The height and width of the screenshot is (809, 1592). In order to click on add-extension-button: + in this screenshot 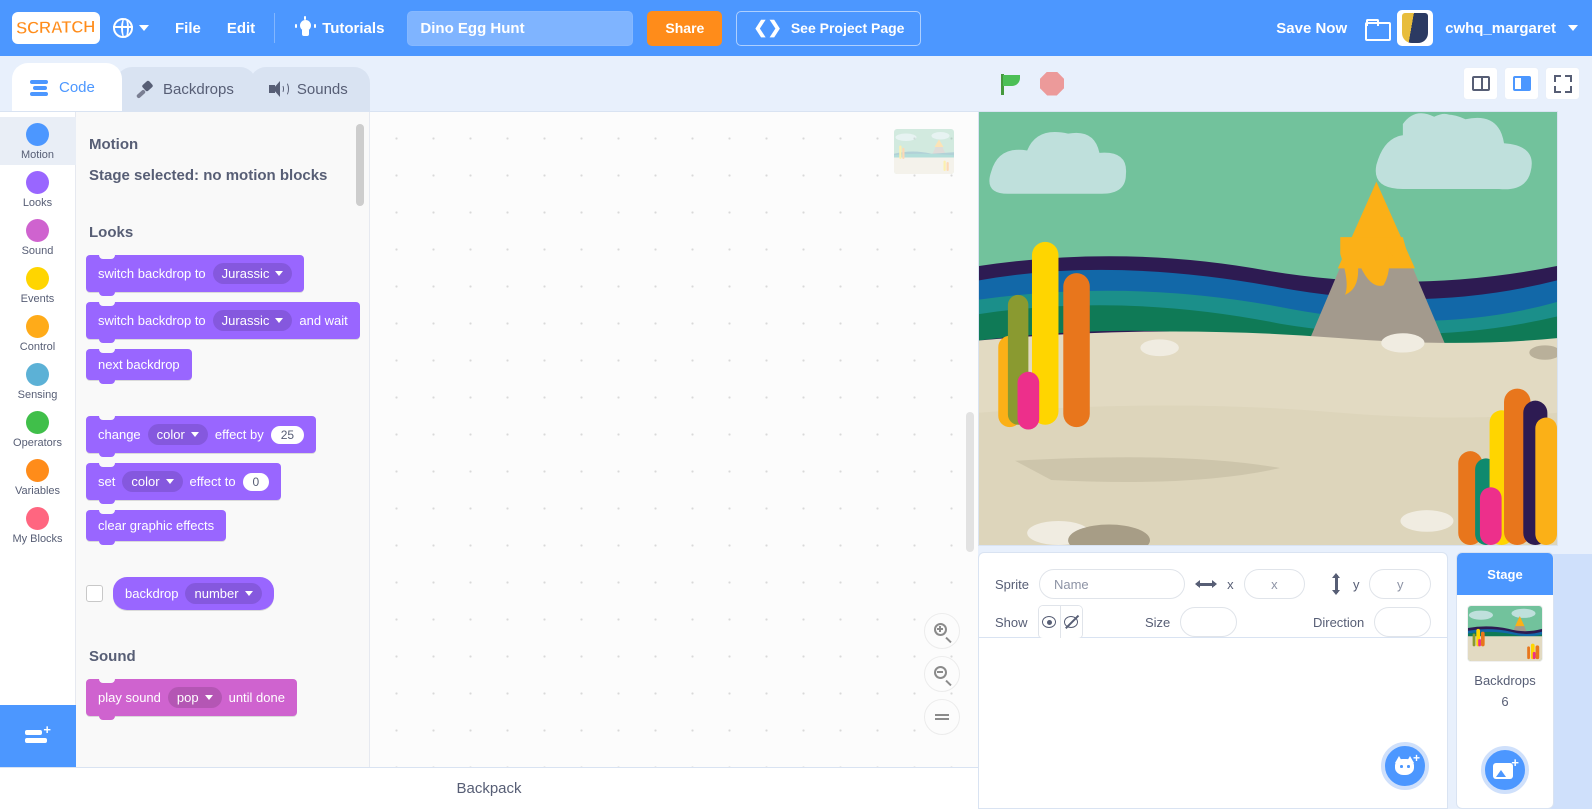, I will do `click(38, 736)`.